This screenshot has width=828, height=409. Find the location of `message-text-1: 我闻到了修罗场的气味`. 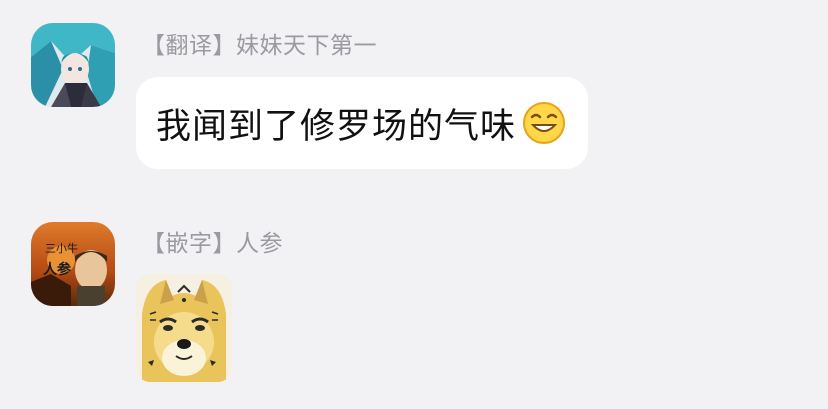

message-text-1: 我闻到了修罗场的气味 is located at coordinates (336, 126).